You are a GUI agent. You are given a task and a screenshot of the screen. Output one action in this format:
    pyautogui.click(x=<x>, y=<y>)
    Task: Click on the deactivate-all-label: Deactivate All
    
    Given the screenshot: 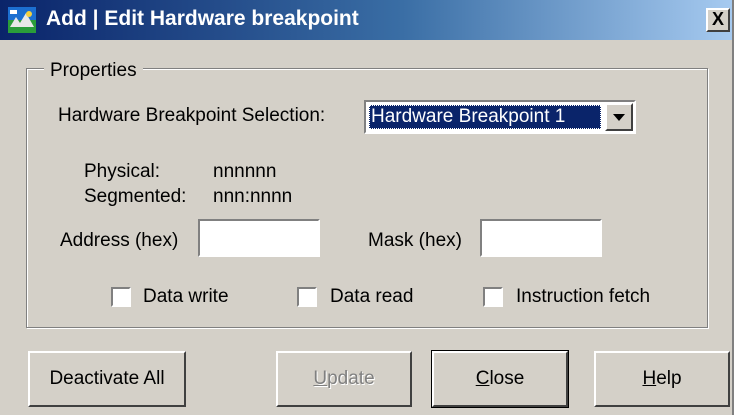 What is the action you would take?
    pyautogui.click(x=107, y=378)
    